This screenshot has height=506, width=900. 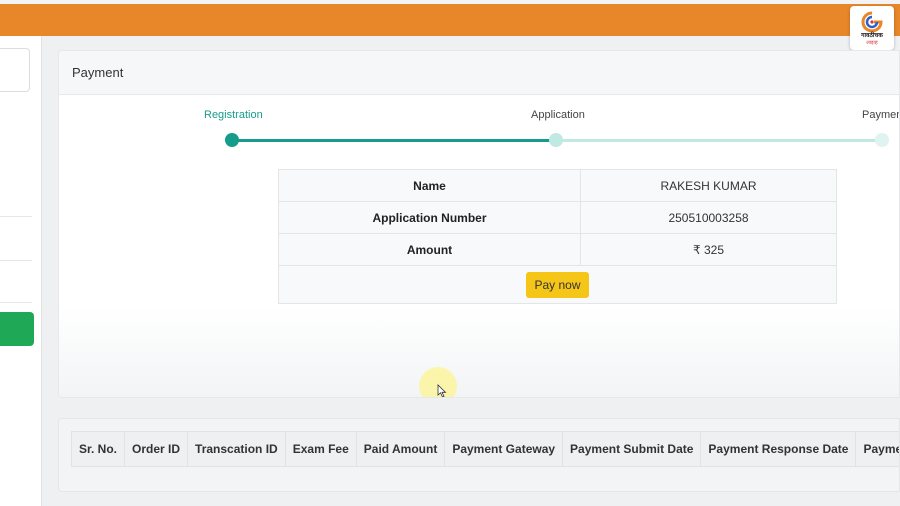 What do you see at coordinates (558, 115) in the screenshot?
I see `step-label-application: Application` at bounding box center [558, 115].